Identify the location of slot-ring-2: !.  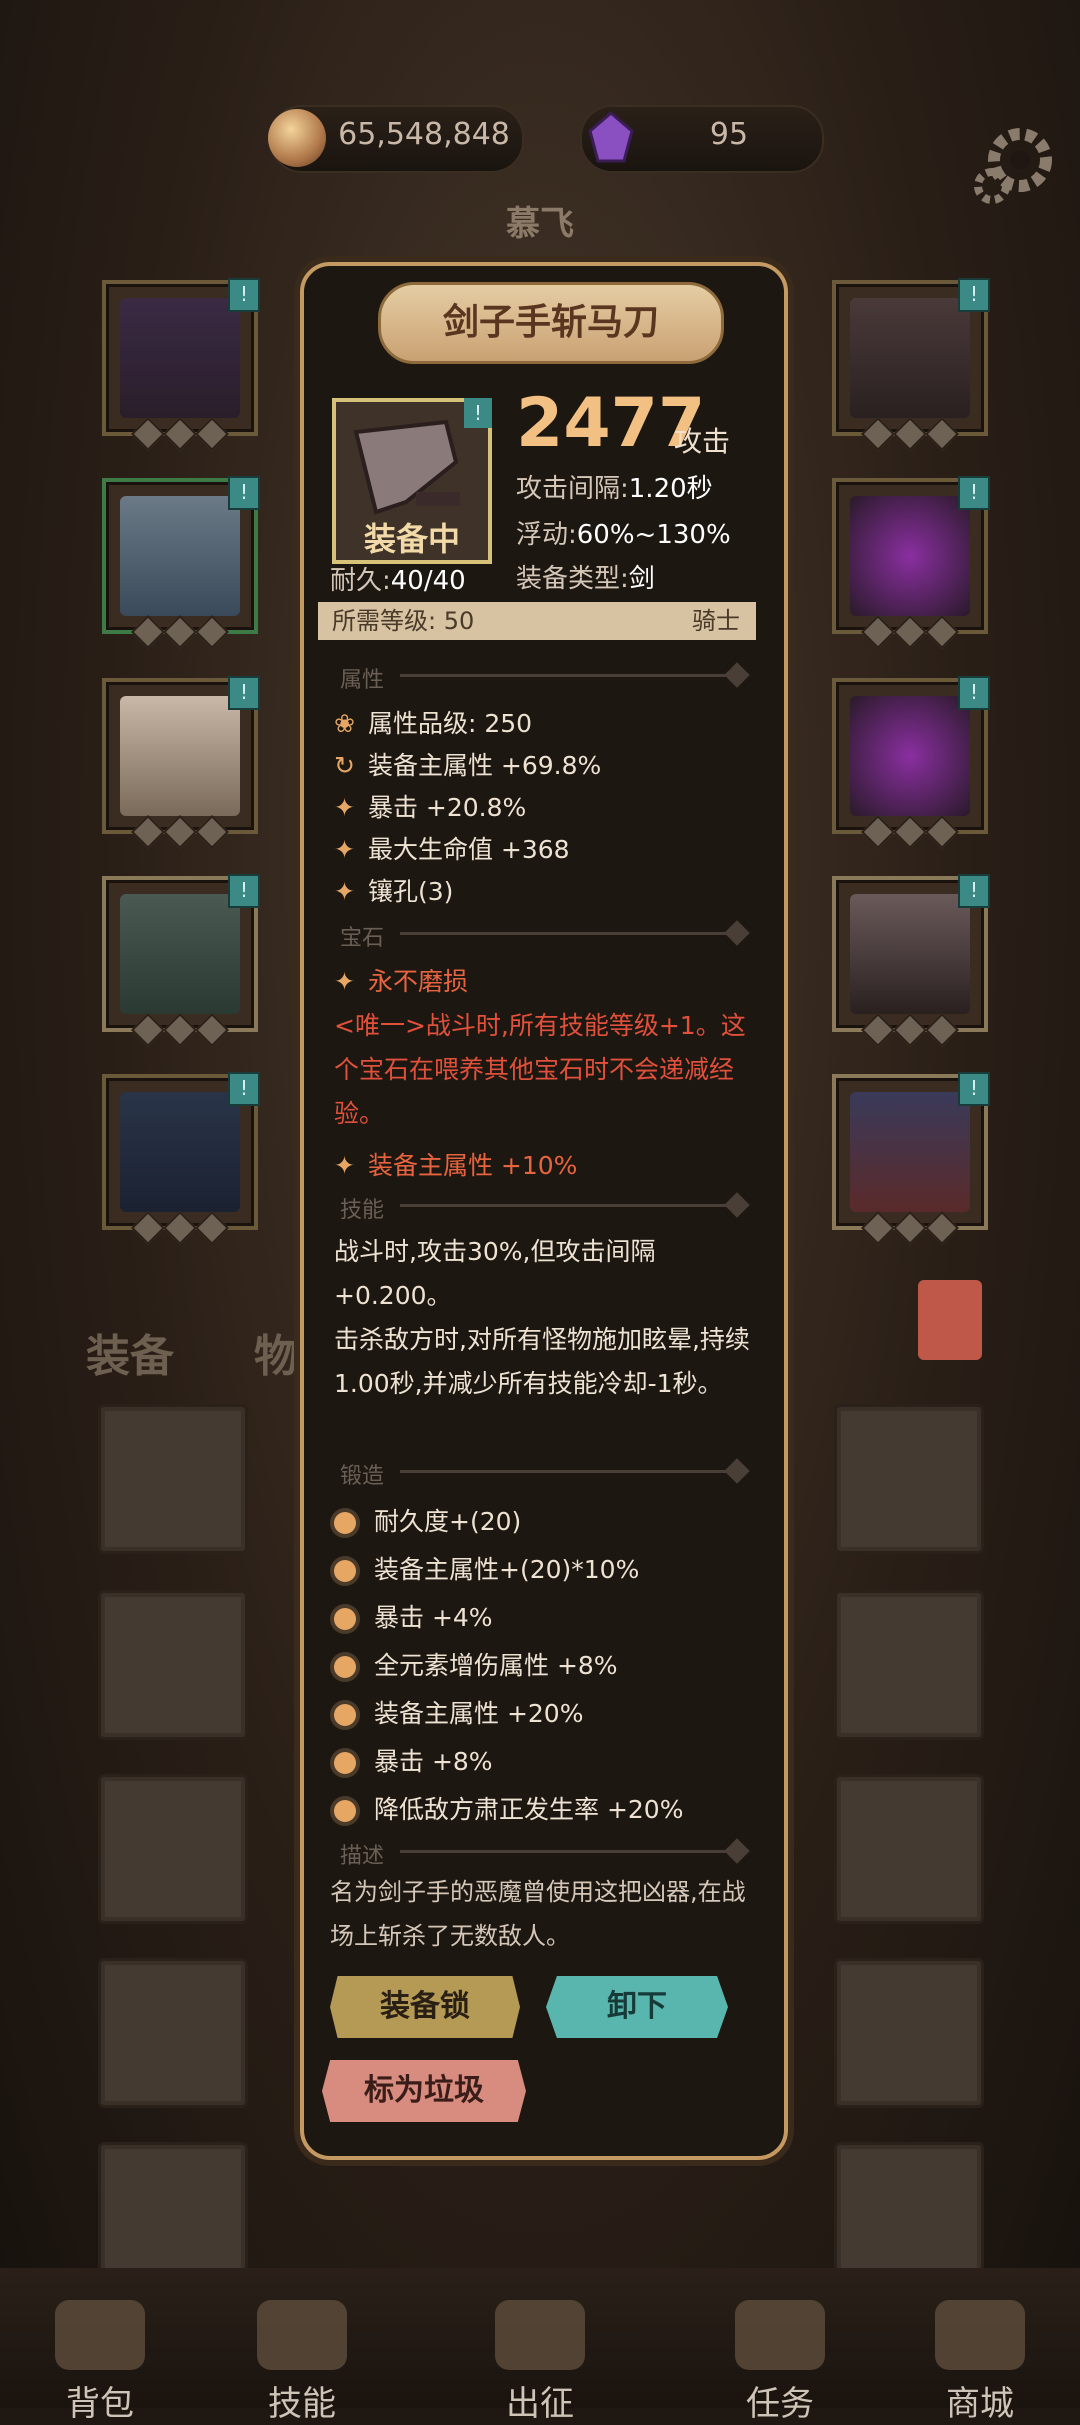
(911, 762).